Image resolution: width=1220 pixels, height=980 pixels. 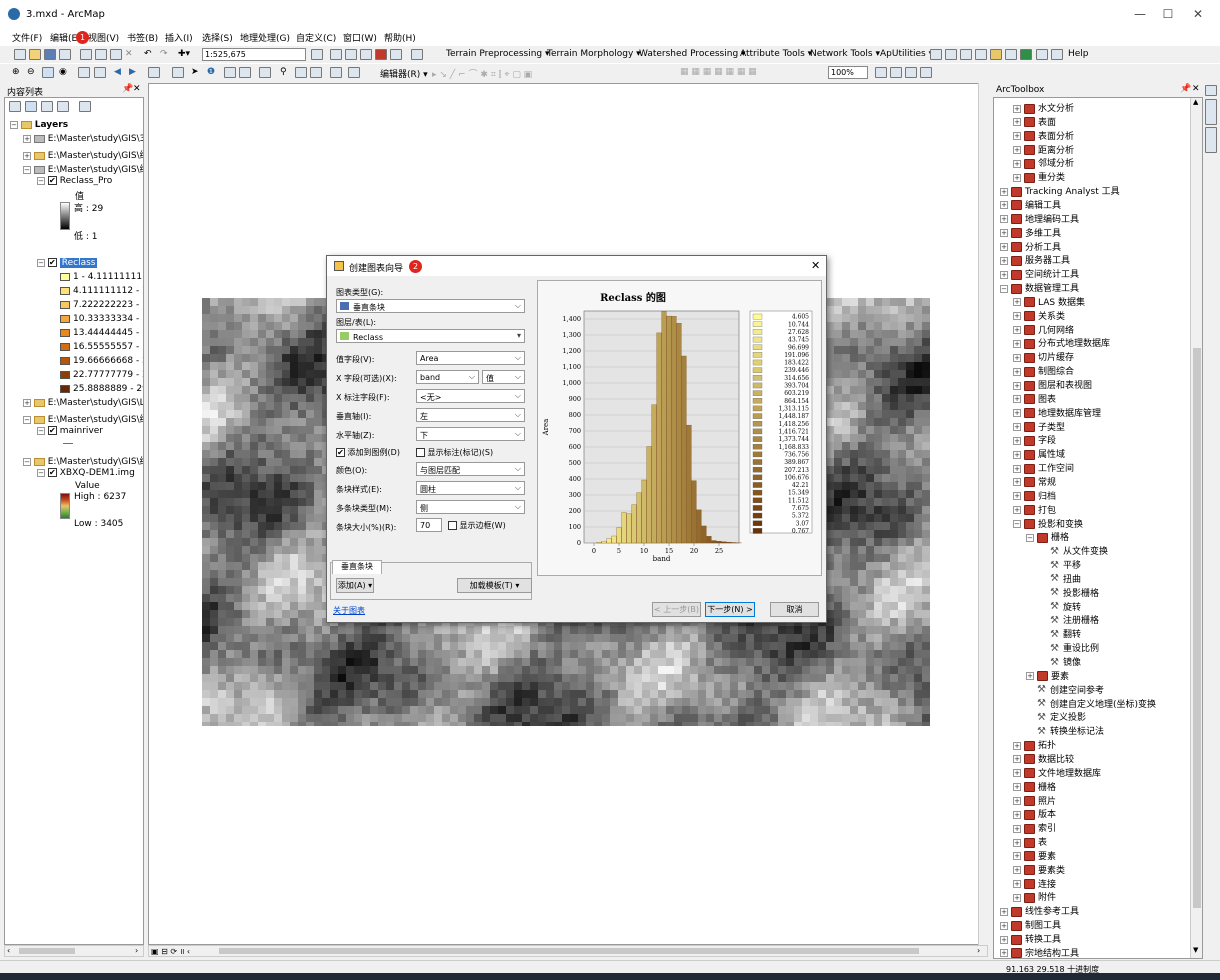 What do you see at coordinates (1034, 398) in the screenshot?
I see `toolbox-21: + 图表` at bounding box center [1034, 398].